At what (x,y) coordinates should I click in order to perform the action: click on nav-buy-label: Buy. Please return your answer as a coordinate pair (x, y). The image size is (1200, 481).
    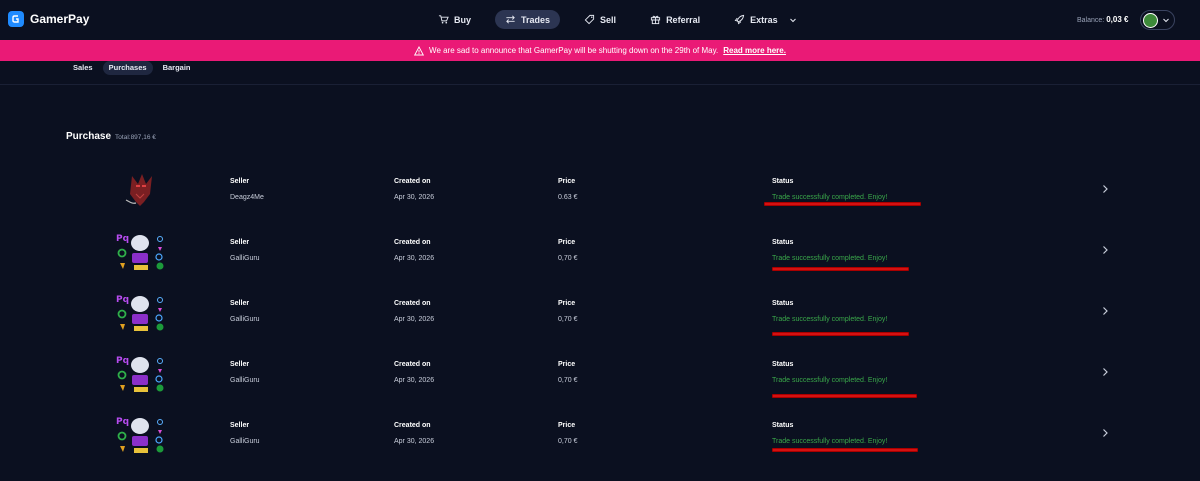
    Looking at the image, I should click on (463, 19).